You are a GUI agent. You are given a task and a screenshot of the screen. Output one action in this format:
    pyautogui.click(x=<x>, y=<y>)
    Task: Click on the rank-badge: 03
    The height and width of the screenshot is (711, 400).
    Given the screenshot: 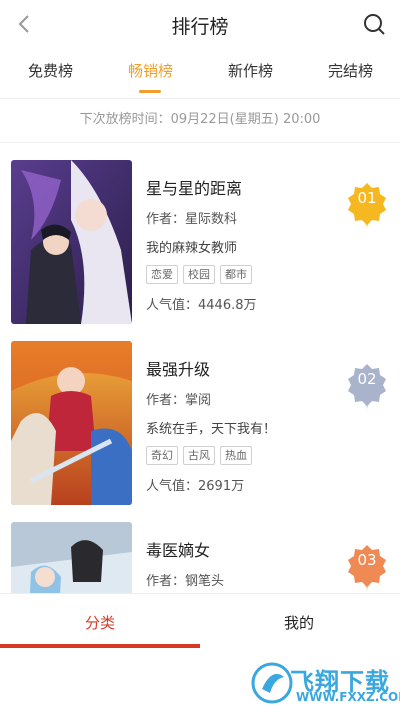 What is the action you would take?
    pyautogui.click(x=367, y=568)
    